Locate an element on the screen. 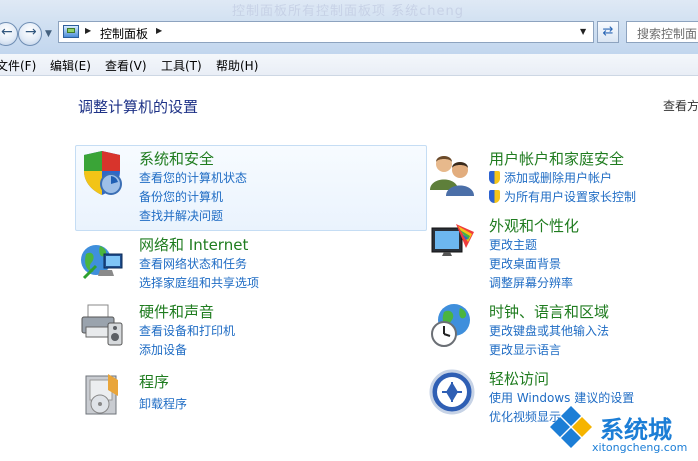 This screenshot has width=698, height=461. category-network: 网络和 Internet is located at coordinates (193, 244).